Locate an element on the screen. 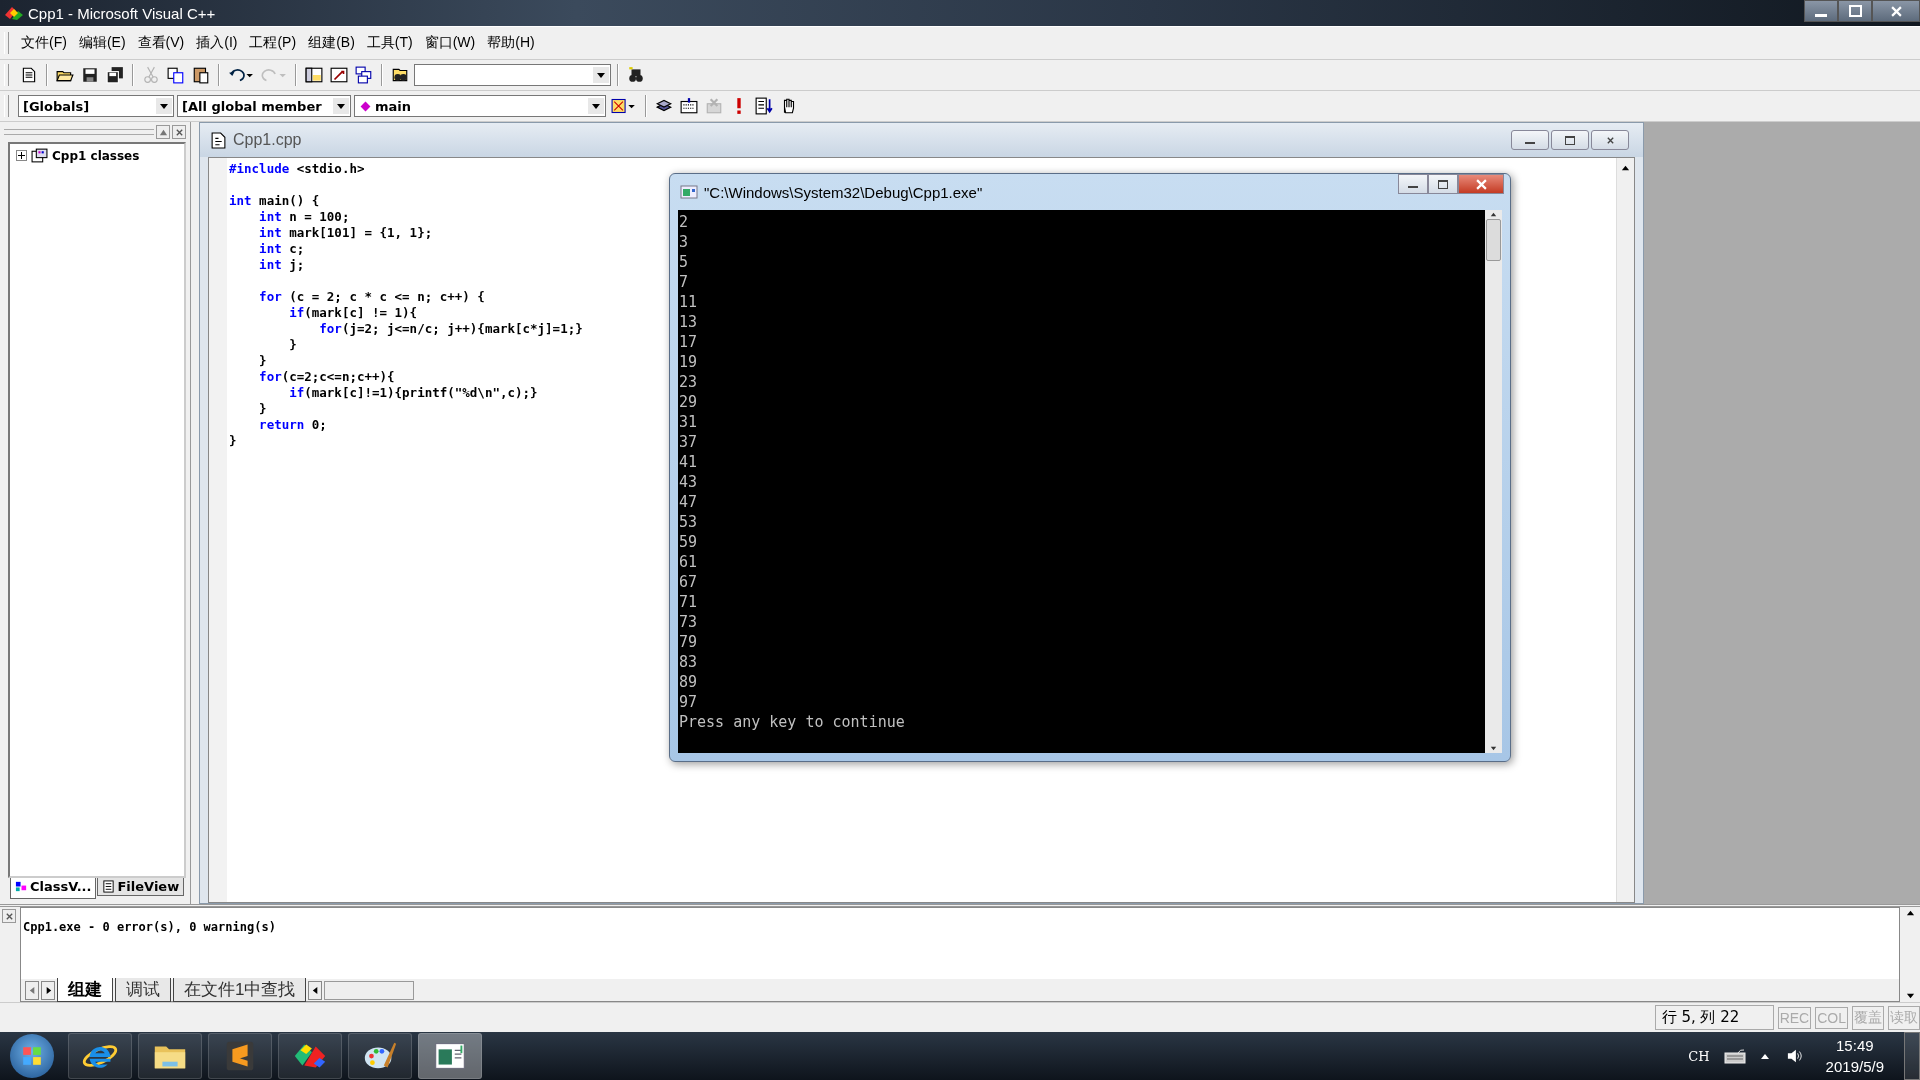 The image size is (1920, 1080). clock: 15:49 2019/5/9 is located at coordinates (1854, 1056).